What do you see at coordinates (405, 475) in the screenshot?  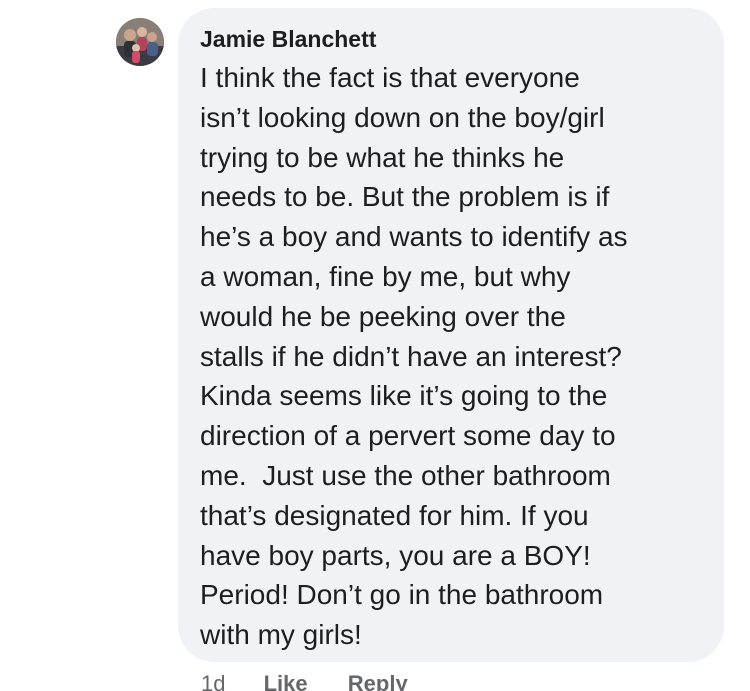 I see `comment-line: me. Just use the other bathroom` at bounding box center [405, 475].